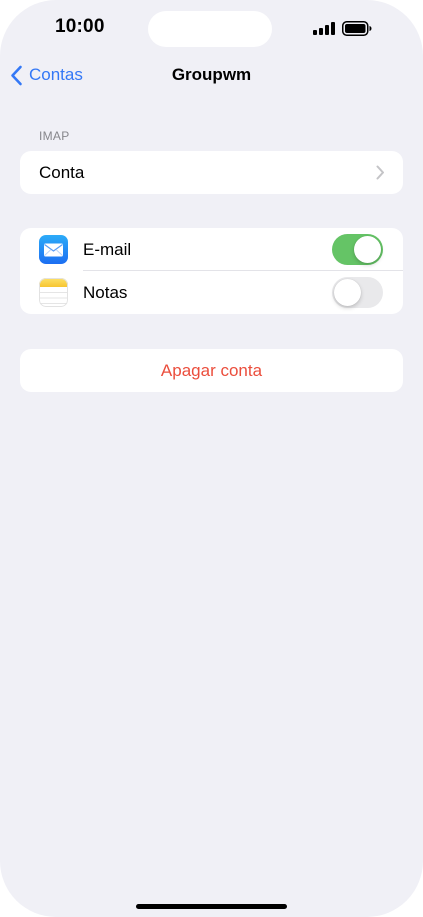  What do you see at coordinates (357, 28) in the screenshot?
I see `battery-icon` at bounding box center [357, 28].